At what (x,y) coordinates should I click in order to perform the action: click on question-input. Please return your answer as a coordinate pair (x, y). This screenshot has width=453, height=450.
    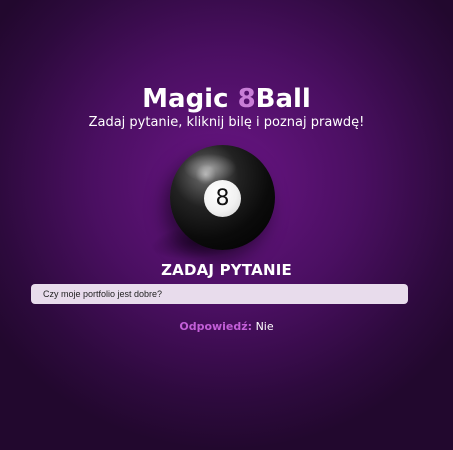
    Looking at the image, I should click on (219, 294).